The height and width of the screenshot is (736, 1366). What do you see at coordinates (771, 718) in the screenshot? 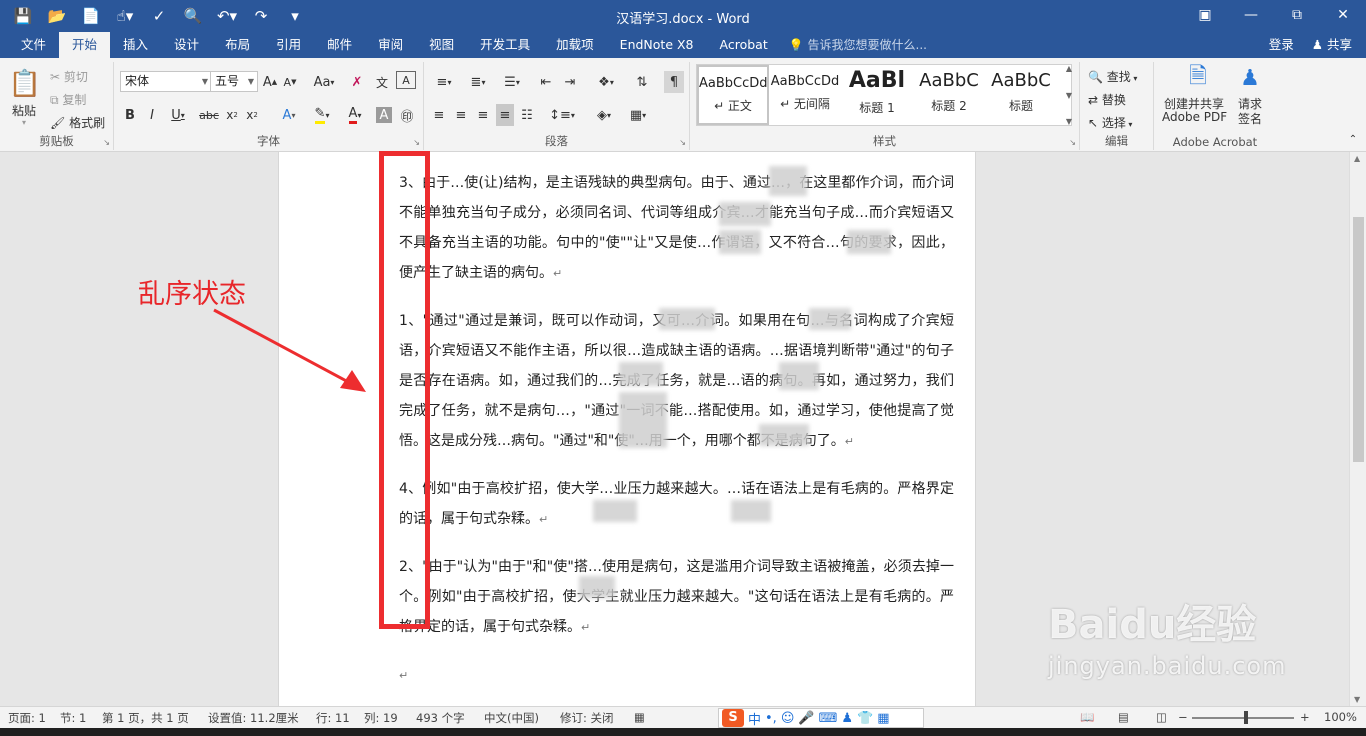
I see `punctuation-icon: •,` at bounding box center [771, 718].